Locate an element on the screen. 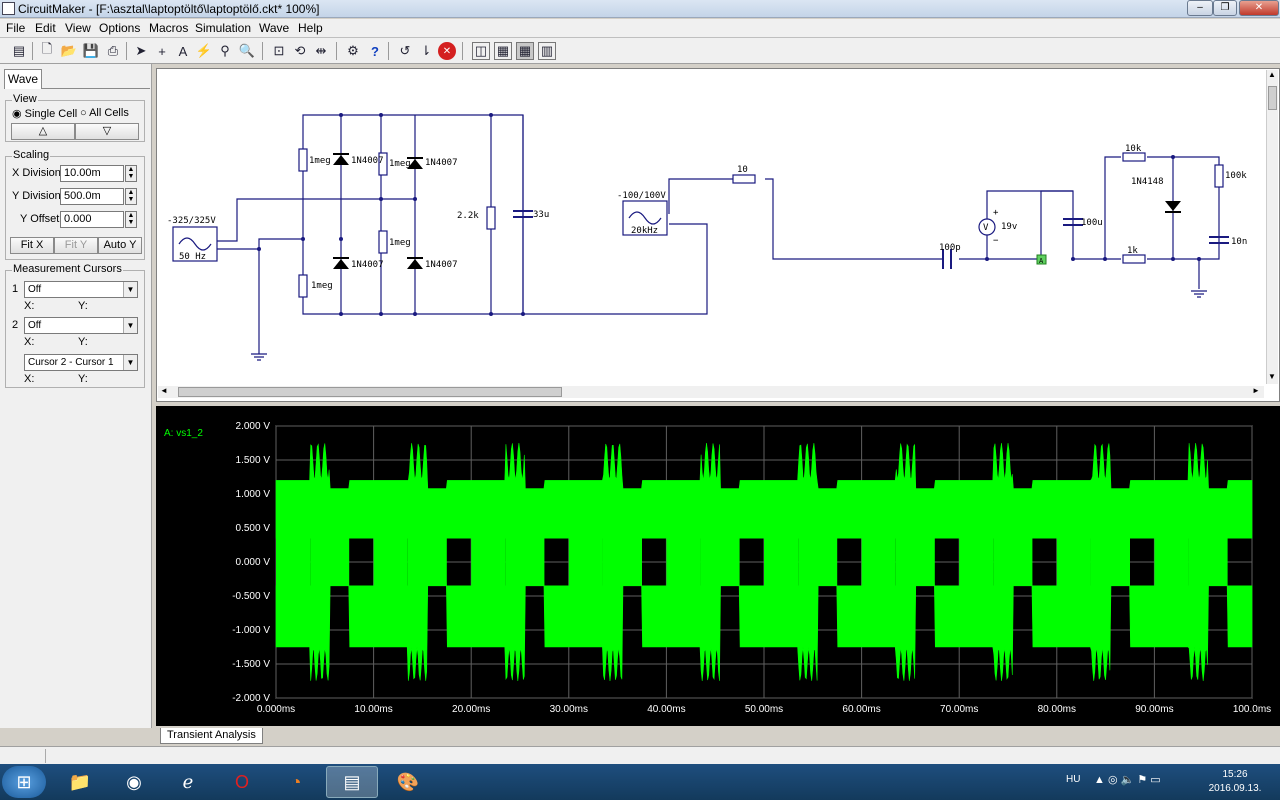  stop-icon: ✕ is located at coordinates (447, 51).